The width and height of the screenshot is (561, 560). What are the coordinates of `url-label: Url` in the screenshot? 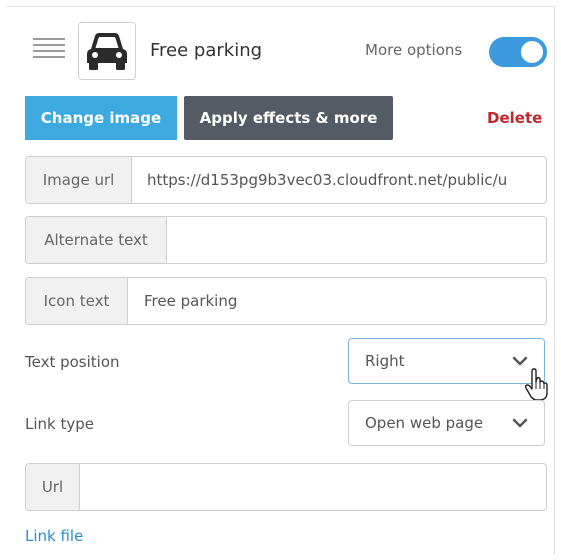 It's located at (53, 487).